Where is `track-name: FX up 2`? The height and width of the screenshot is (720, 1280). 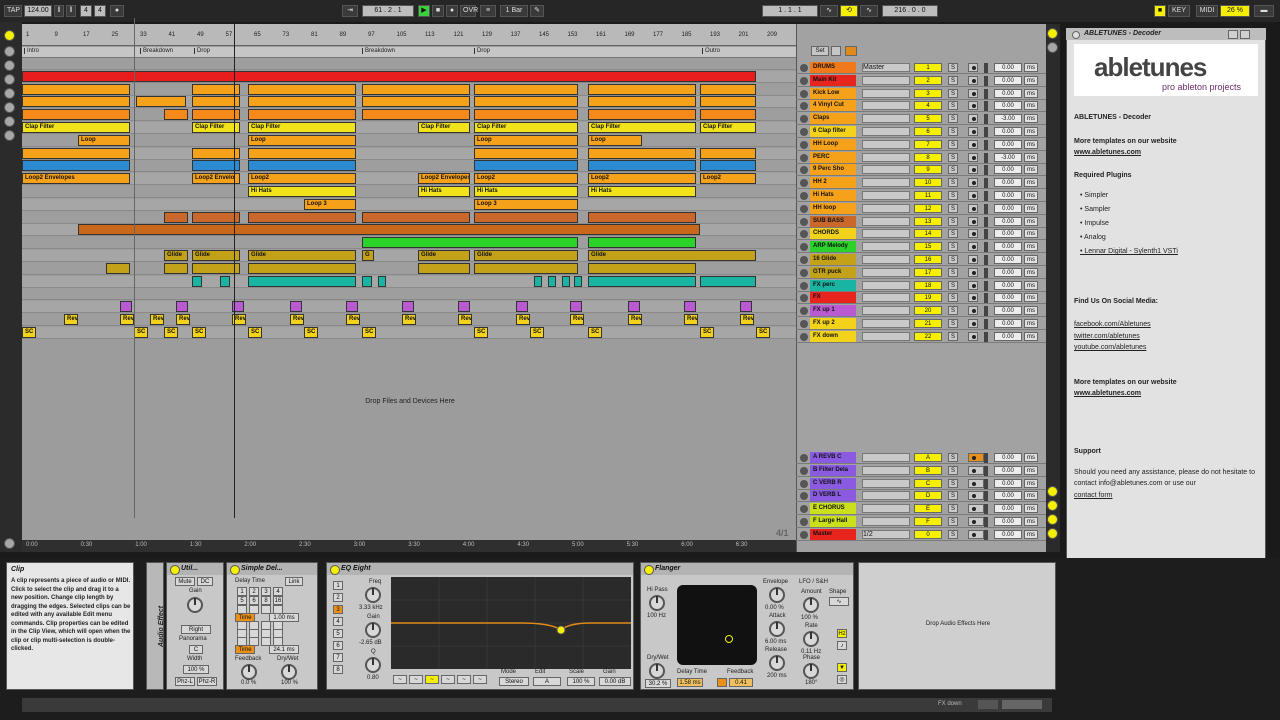 track-name: FX up 2 is located at coordinates (833, 323).